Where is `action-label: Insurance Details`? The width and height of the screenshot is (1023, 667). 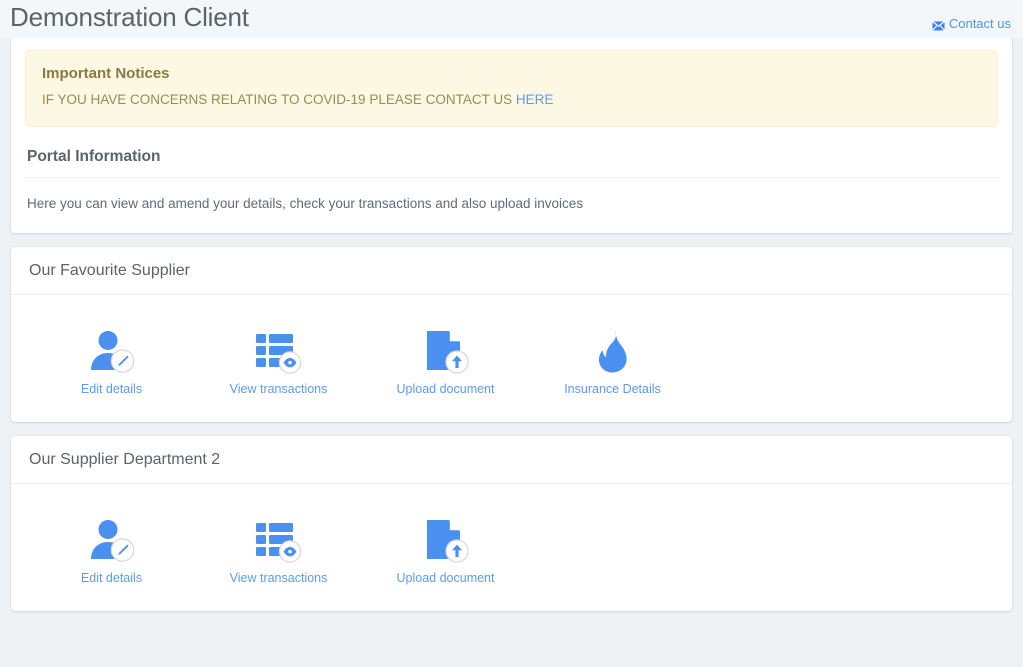 action-label: Insurance Details is located at coordinates (612, 389).